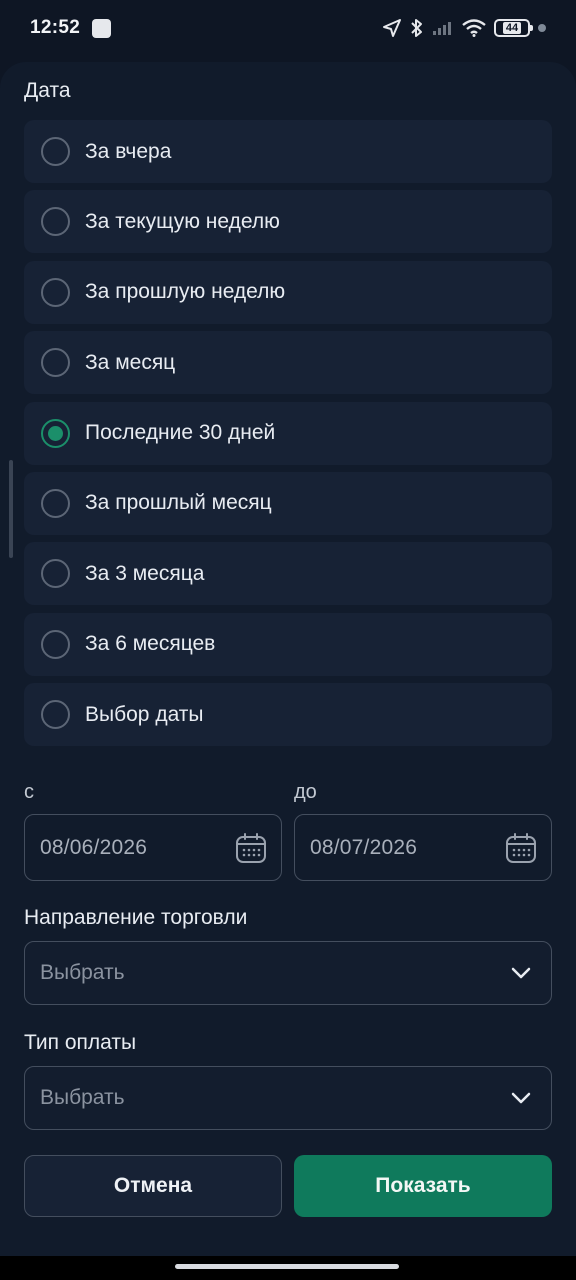 This screenshot has width=576, height=1280. Describe the element at coordinates (47, 90) in the screenshot. I see `date-section-title: Дата` at that location.